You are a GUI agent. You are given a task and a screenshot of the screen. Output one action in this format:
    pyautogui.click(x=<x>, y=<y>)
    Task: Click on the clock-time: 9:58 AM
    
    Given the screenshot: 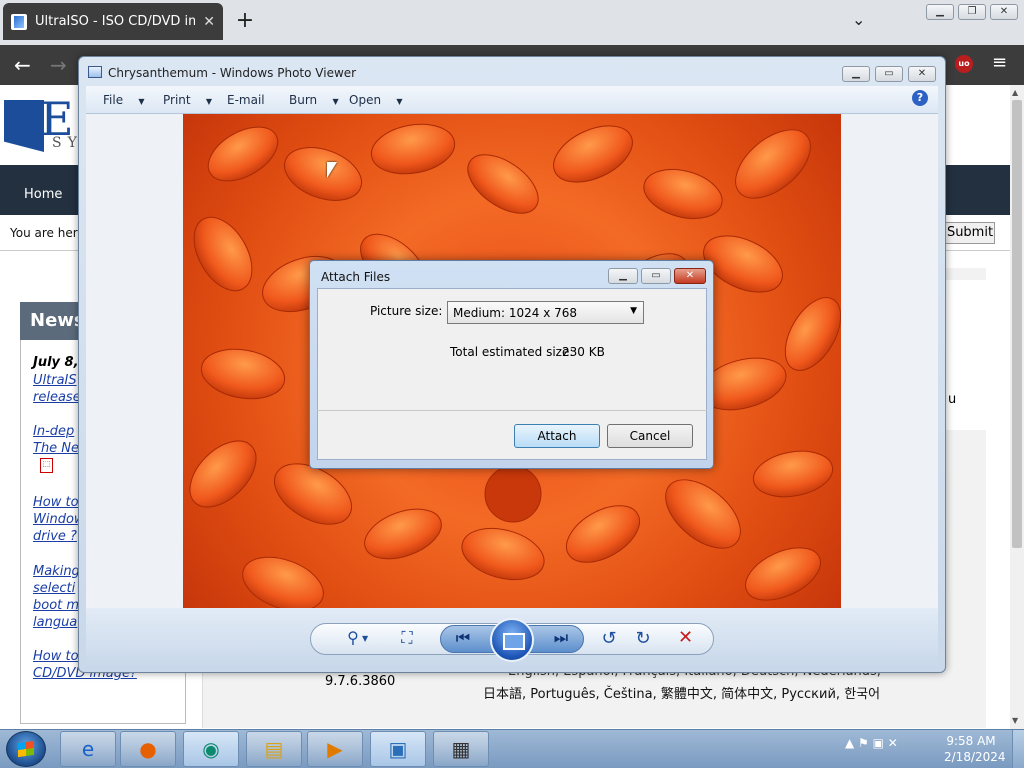 What is the action you would take?
    pyautogui.click(x=971, y=741)
    